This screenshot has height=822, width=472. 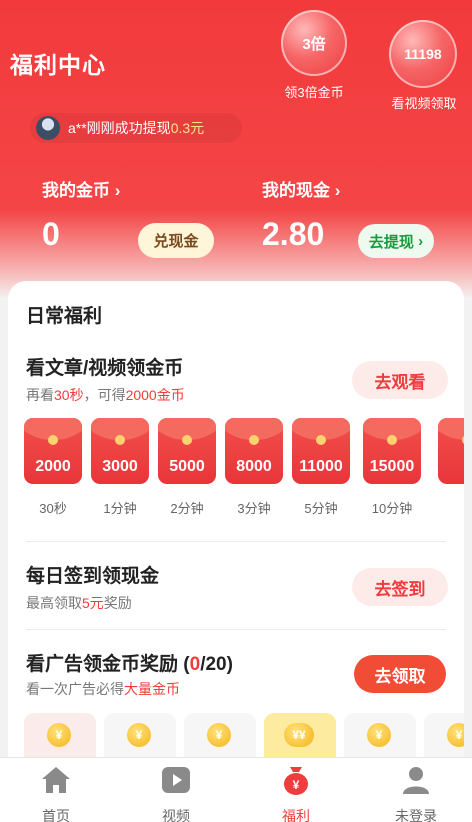 I want to click on withdraw-button: 去提现 ›, so click(x=396, y=241).